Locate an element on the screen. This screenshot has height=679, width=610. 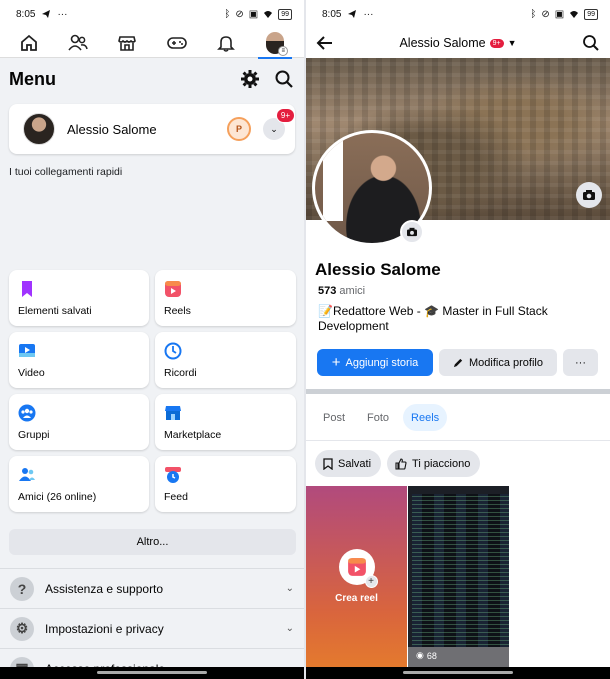
tab-foto: Foto is located at coordinates (378, 417).